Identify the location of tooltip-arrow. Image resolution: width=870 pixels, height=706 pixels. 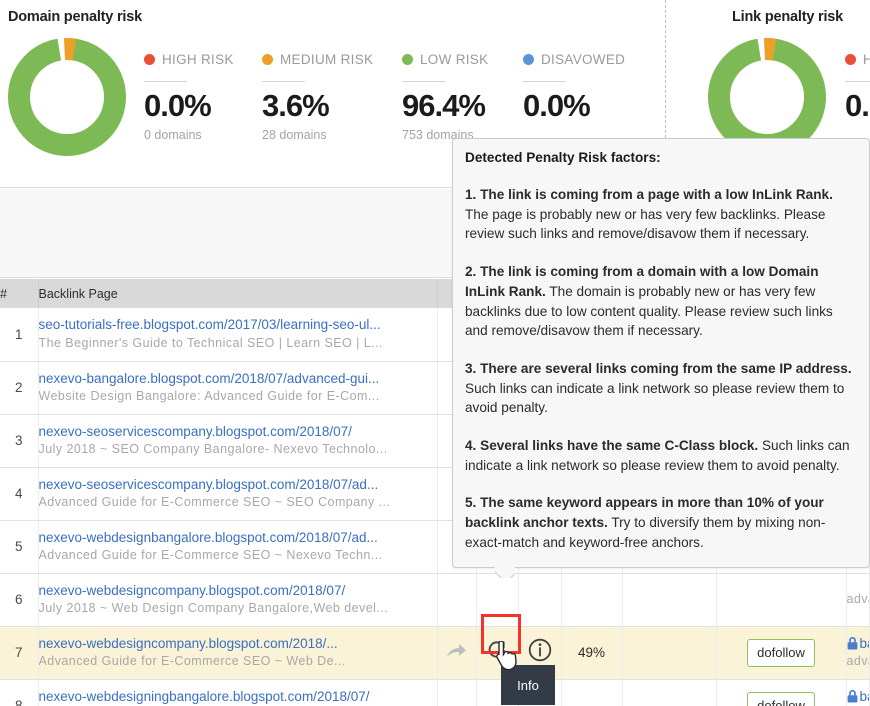
(505, 572).